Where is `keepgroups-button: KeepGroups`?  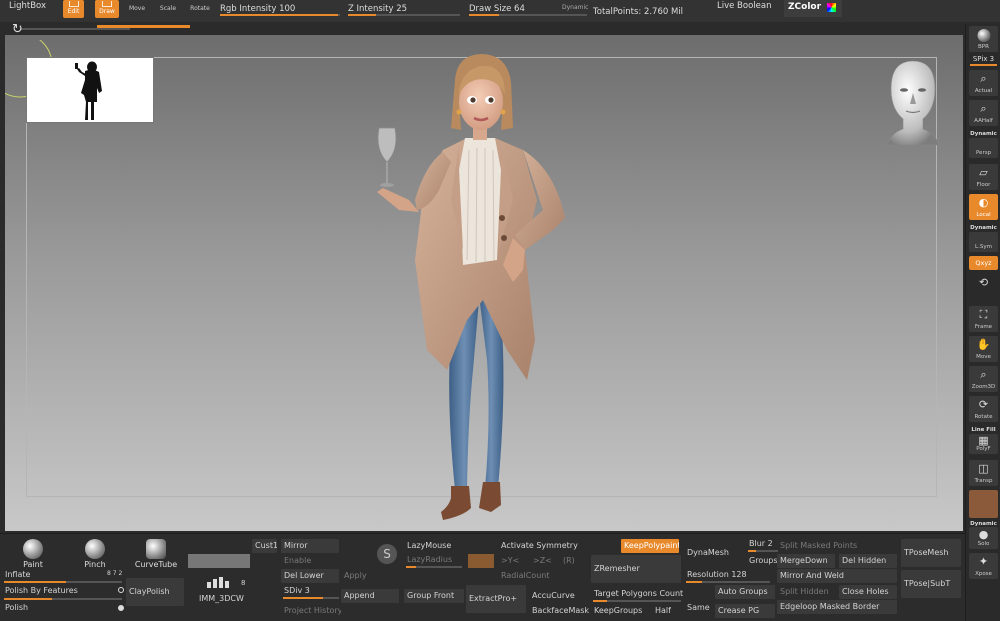 keepgroups-button: KeepGroups is located at coordinates (617, 611).